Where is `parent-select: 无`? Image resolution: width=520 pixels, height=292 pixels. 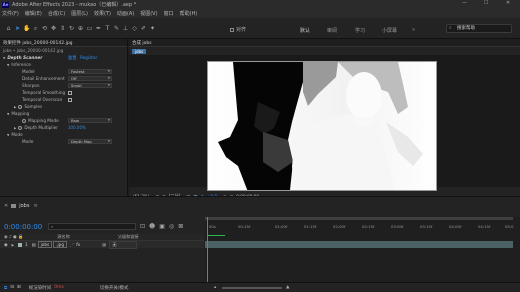
parent-select: 无 is located at coordinates (123, 244).